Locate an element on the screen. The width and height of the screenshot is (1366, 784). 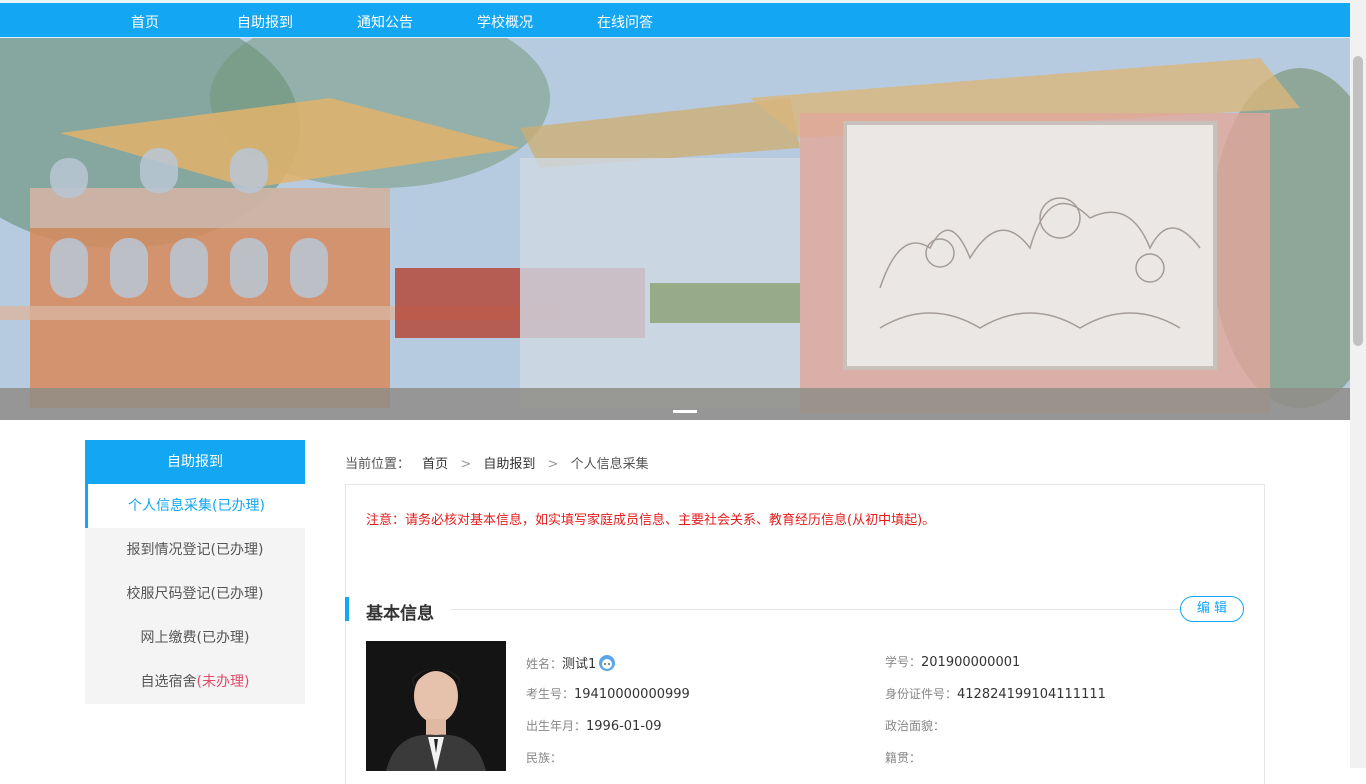
field-label: 籍贯： is located at coordinates (903, 758).